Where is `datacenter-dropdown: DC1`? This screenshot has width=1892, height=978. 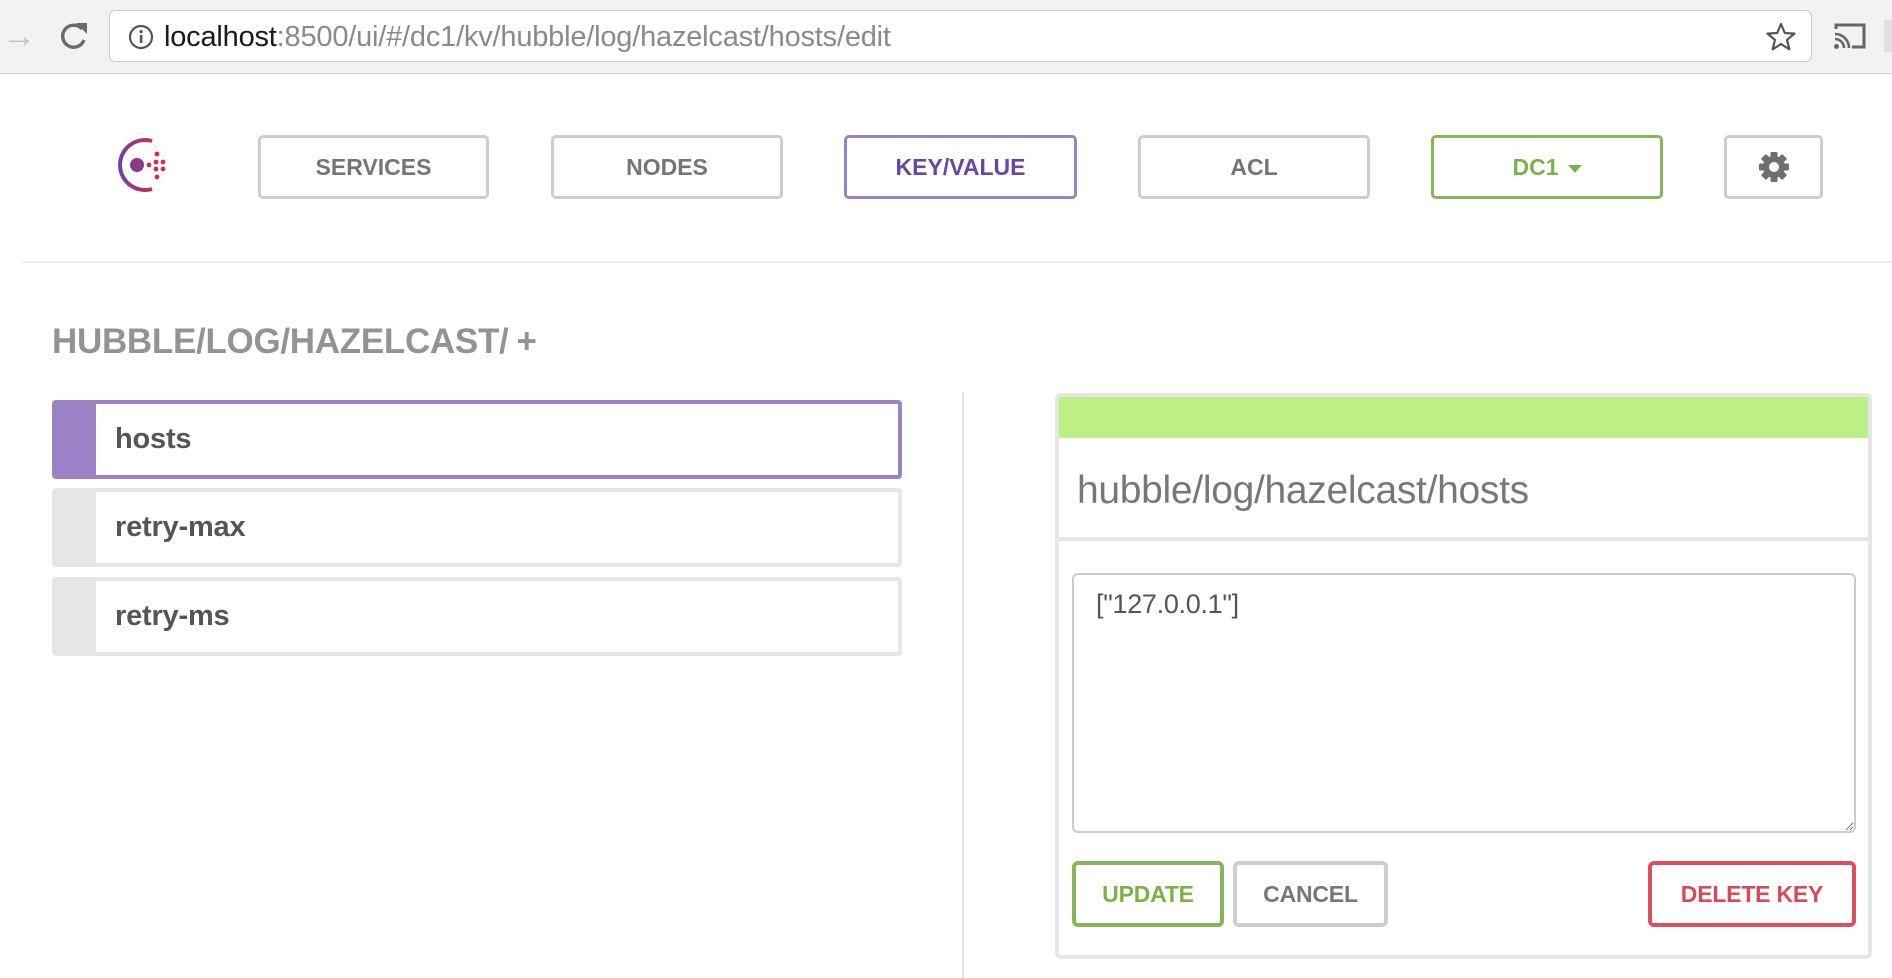
datacenter-dropdown: DC1 is located at coordinates (1547, 167).